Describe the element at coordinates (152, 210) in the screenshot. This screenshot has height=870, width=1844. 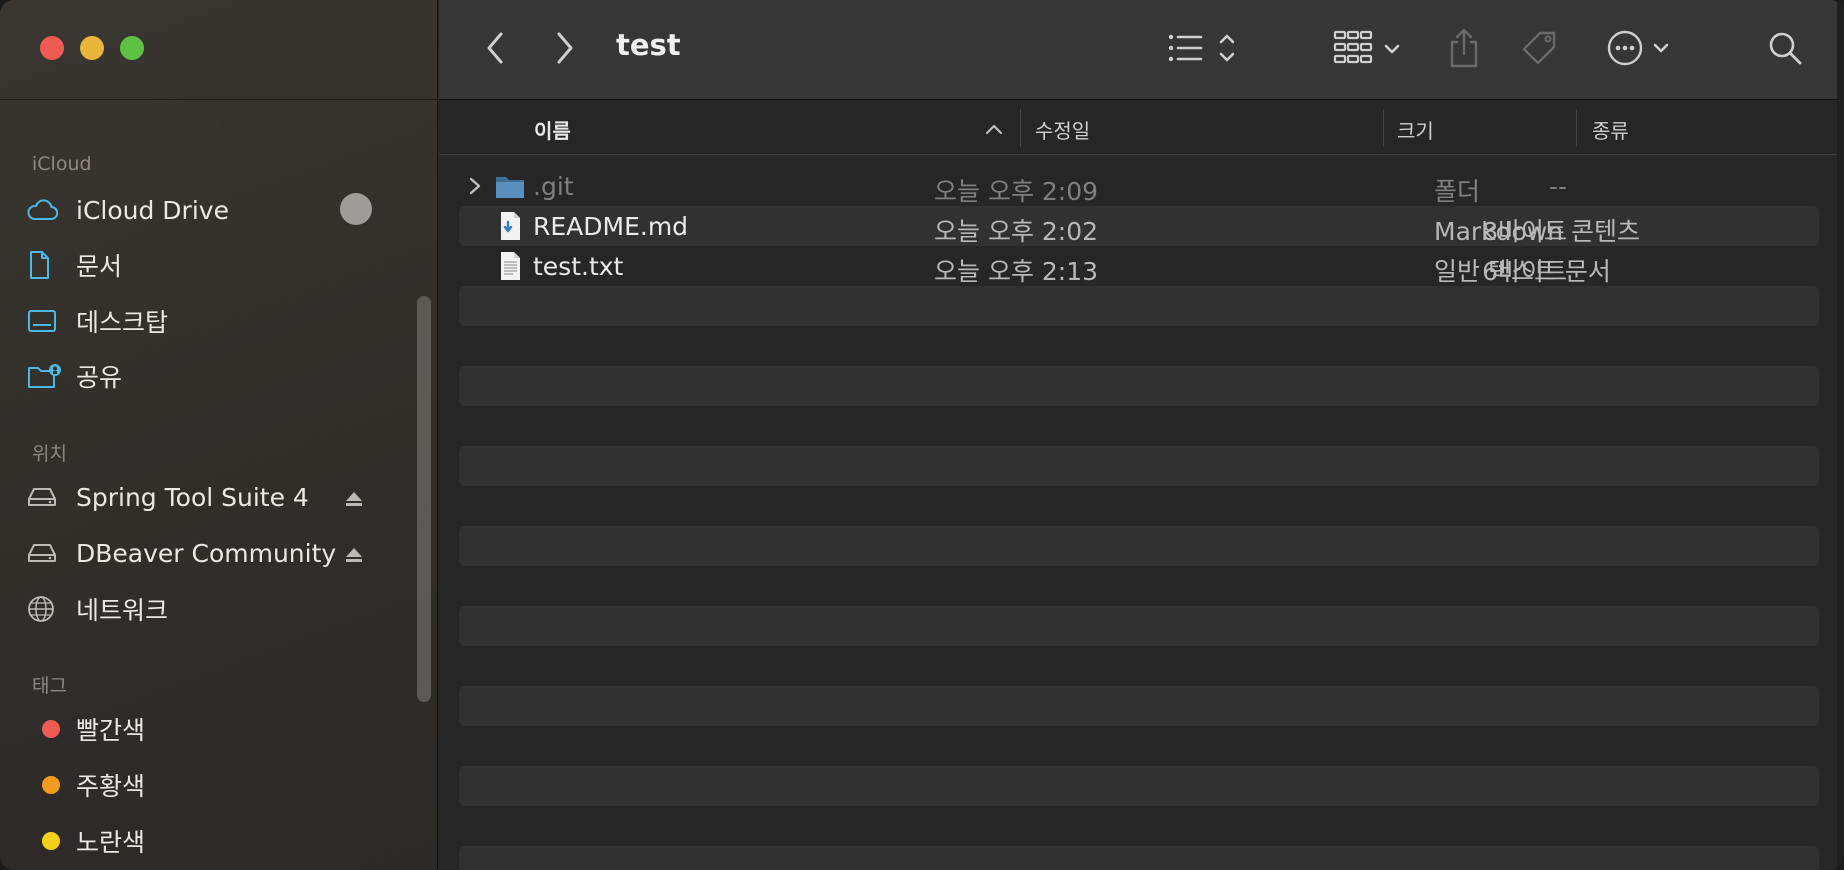
I see `sidebar-item-label: iCloud Drive` at that location.